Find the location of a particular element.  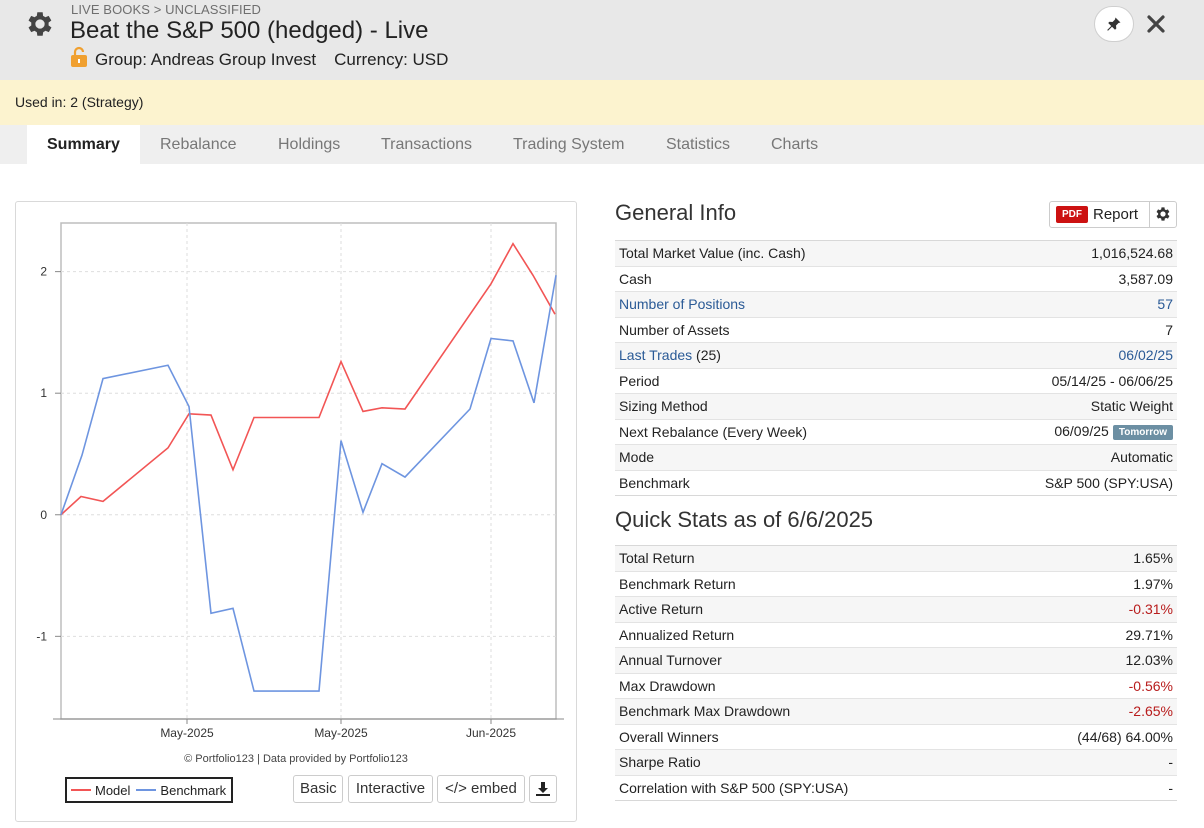

breadcrumb: LIVE BOOKS > UNCLASSIFIED is located at coordinates (166, 9).